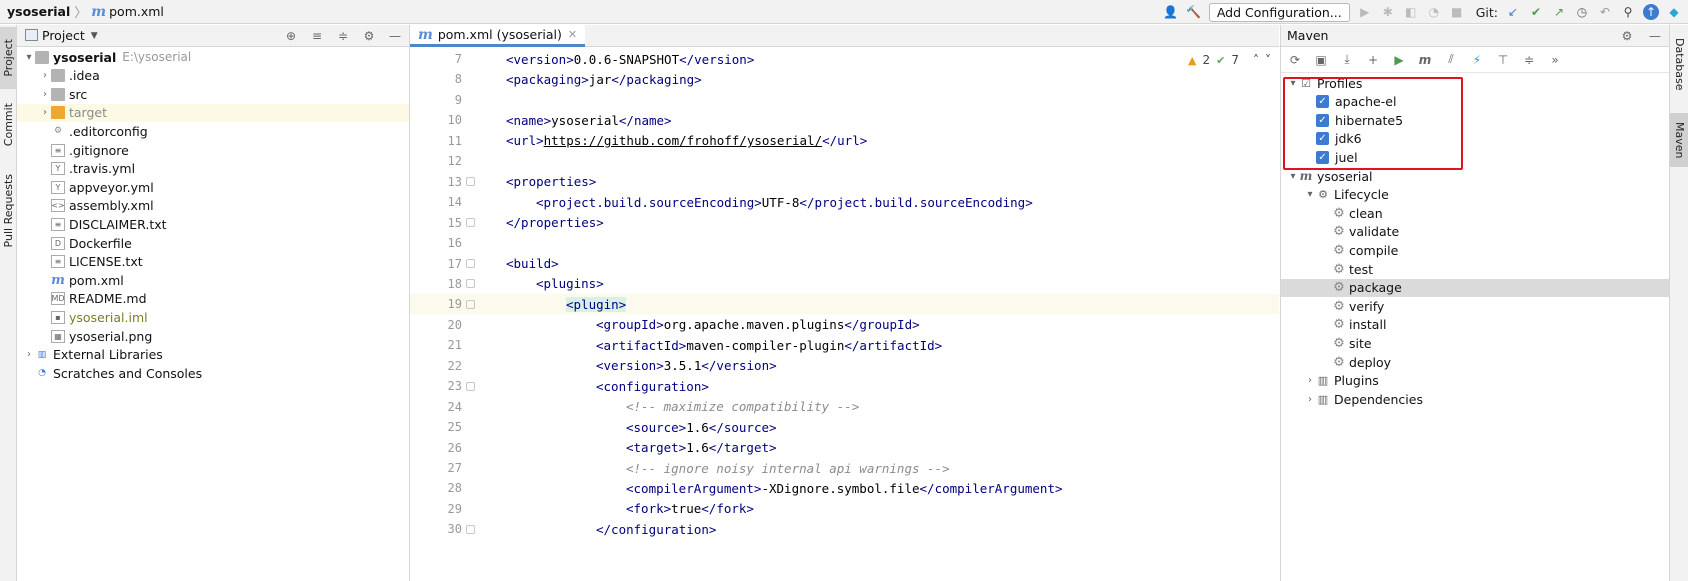 This screenshot has width=1688, height=581. I want to click on user-icon: 👤, so click(1171, 12).